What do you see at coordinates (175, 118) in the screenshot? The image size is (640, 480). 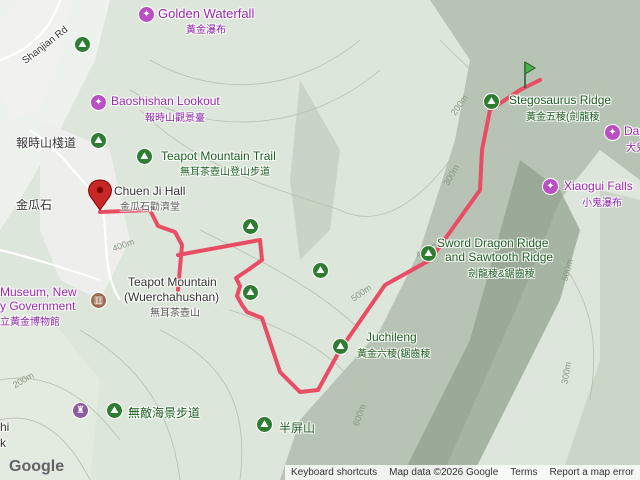 I see `baoshishan-zh: 報時山觀景臺` at bounding box center [175, 118].